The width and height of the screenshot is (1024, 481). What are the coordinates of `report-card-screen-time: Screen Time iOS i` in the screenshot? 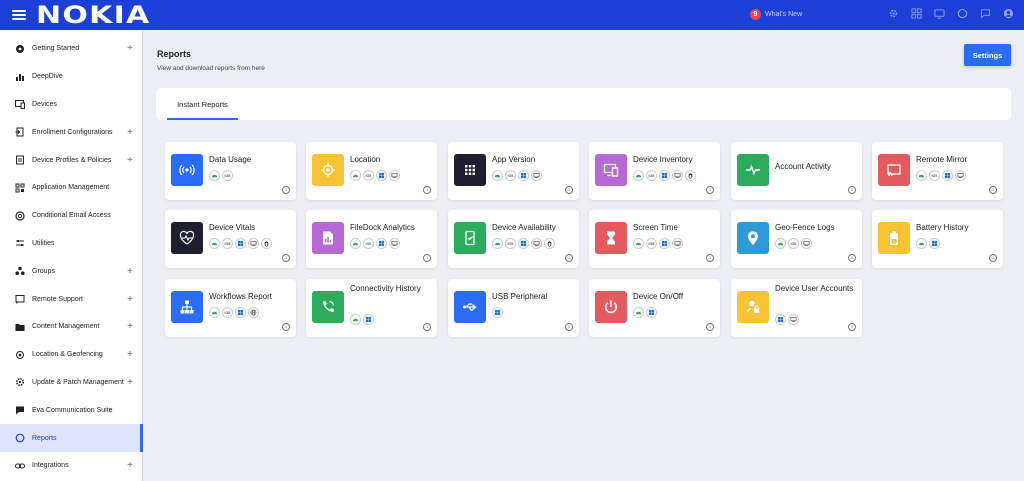 It's located at (654, 239).